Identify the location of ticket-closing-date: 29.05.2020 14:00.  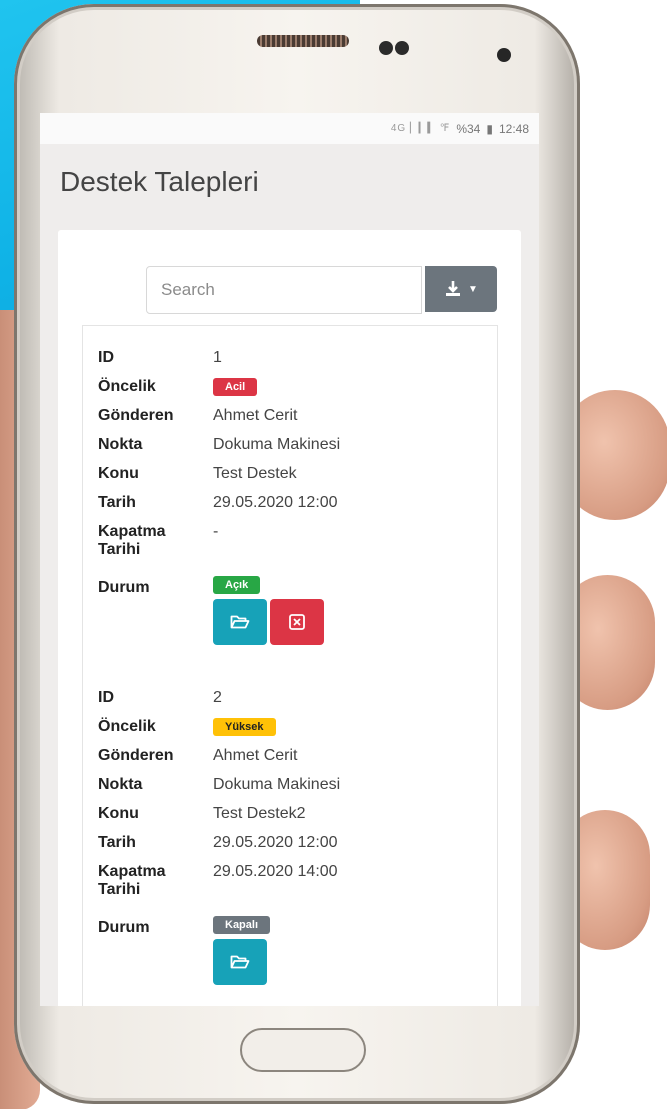
(275, 871).